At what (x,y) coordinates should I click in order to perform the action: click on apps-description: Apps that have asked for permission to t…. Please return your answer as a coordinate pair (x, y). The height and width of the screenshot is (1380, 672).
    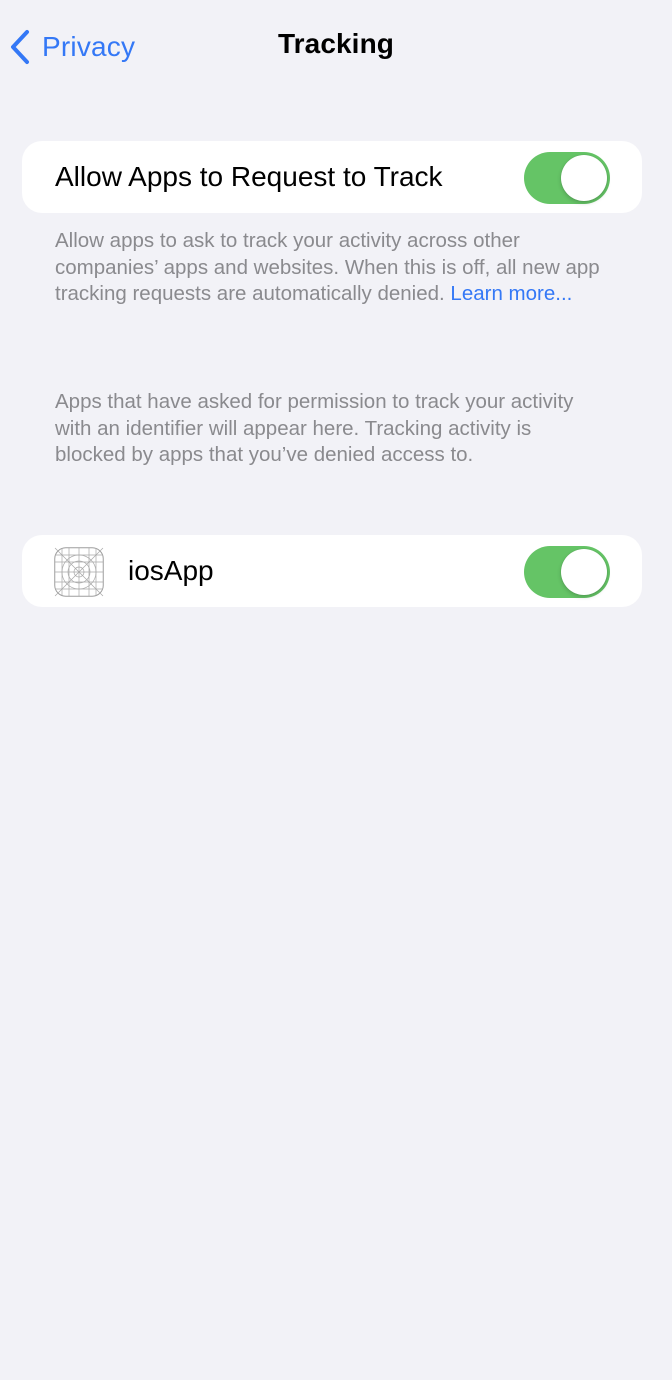
    Looking at the image, I should click on (314, 428).